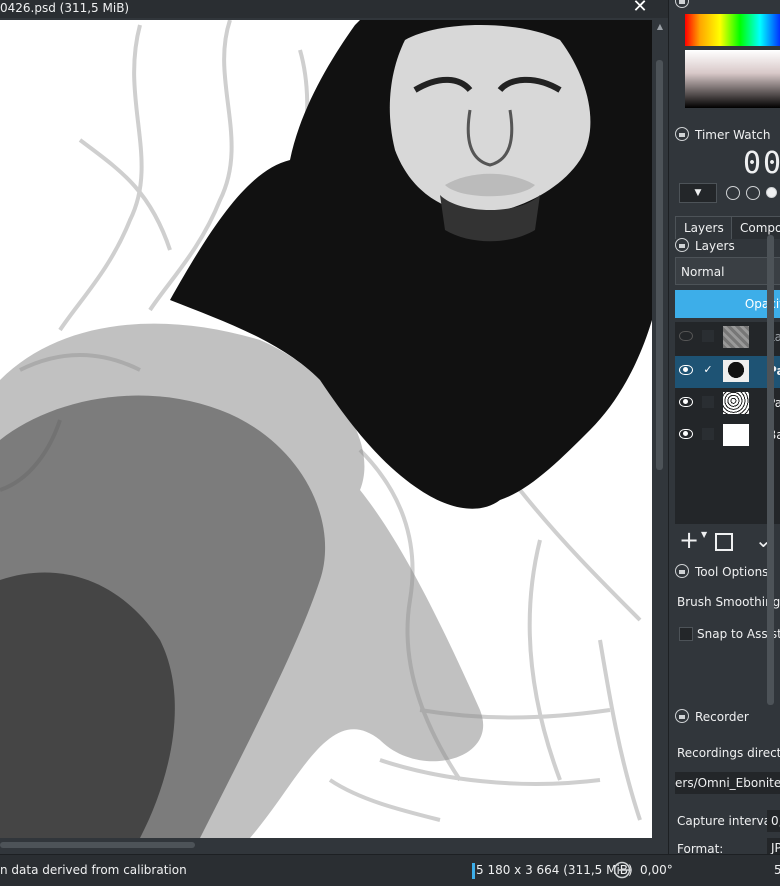 This screenshot has height=886, width=780. I want to click on recorder-header: Recorder, so click(712, 717).